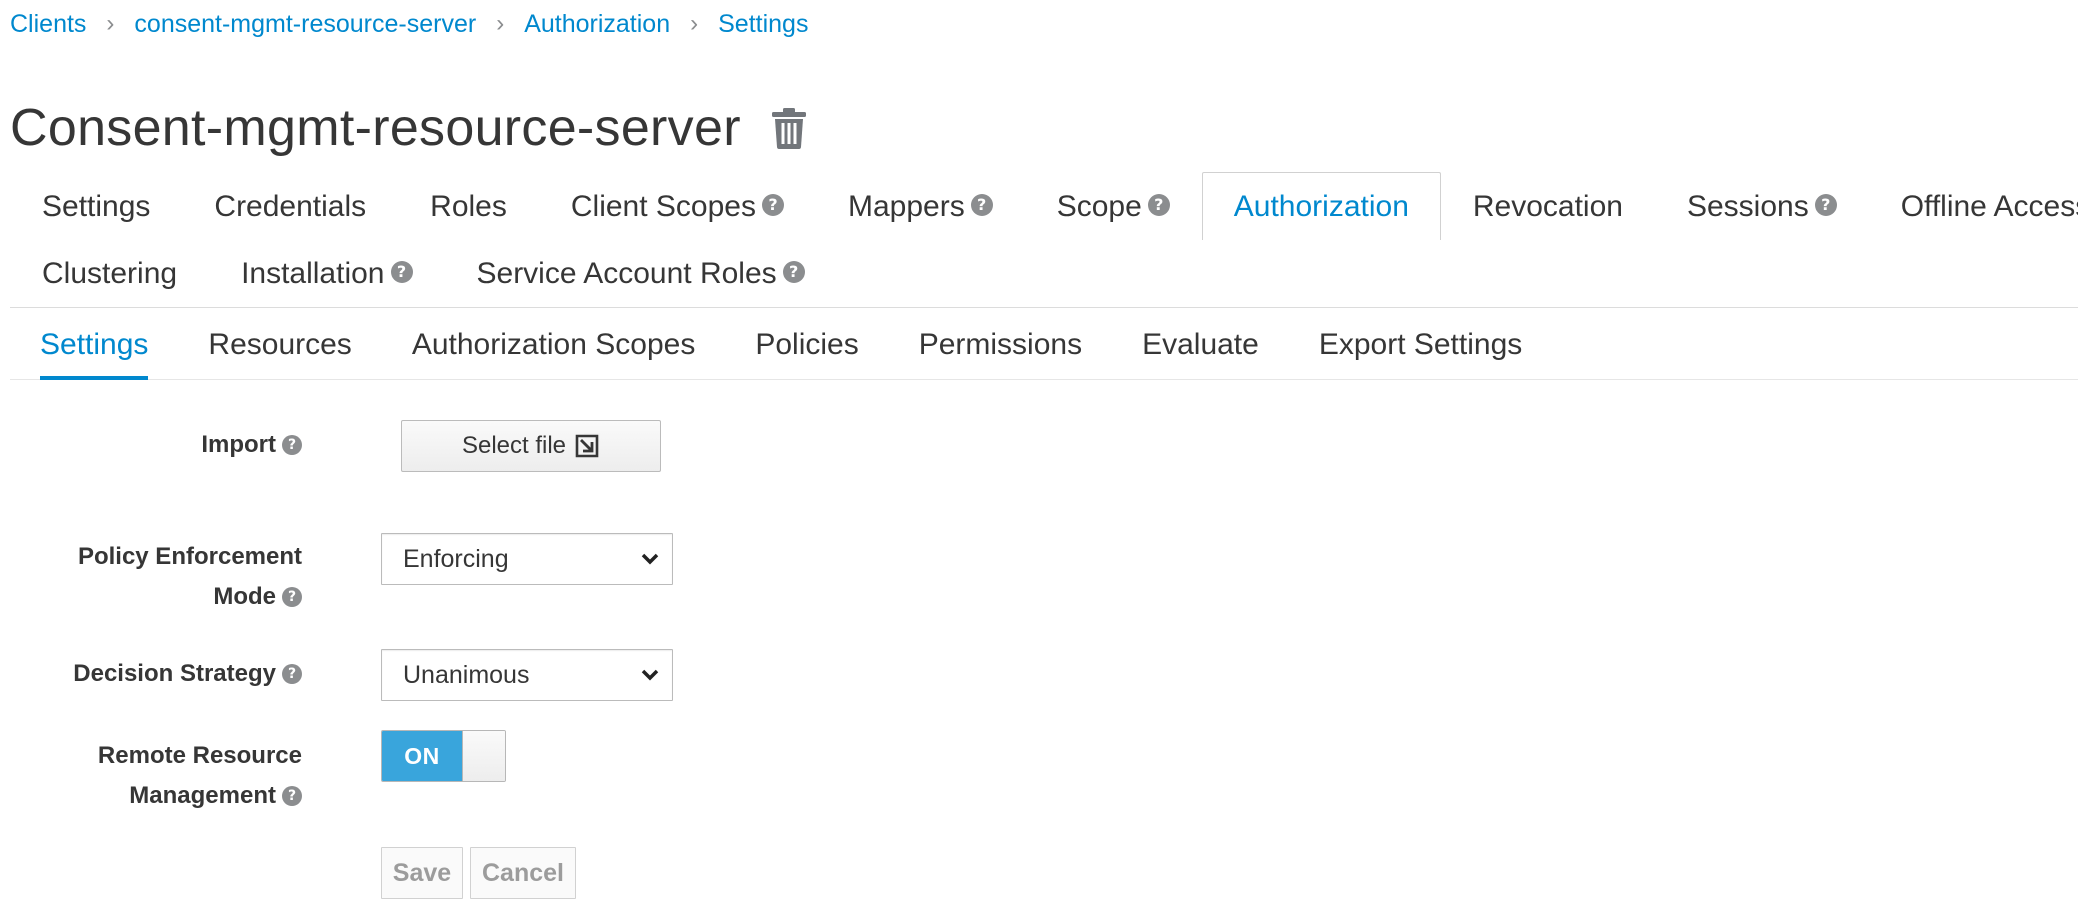 The width and height of the screenshot is (2078, 914). I want to click on decision-strategy-select: Unanimous, so click(527, 675).